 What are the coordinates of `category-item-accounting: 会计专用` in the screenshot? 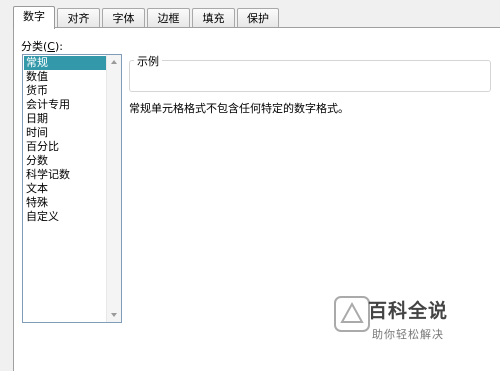 It's located at (66, 105).